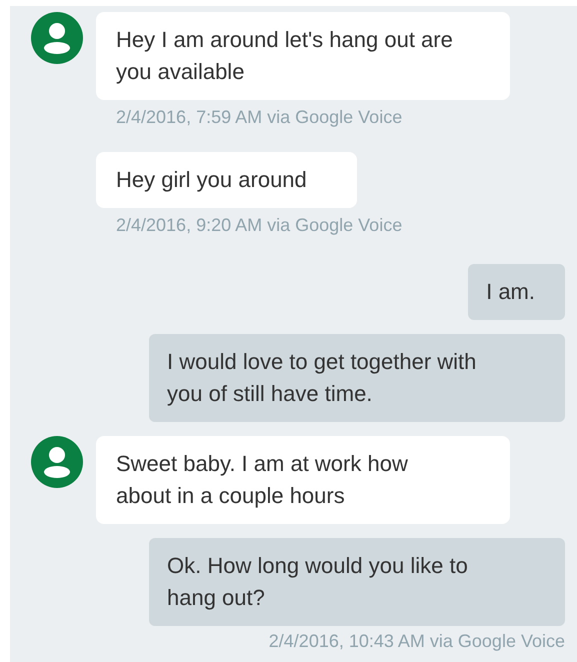 This screenshot has height=662, width=577. I want to click on outgoing-message-bubble: I am., so click(516, 292).